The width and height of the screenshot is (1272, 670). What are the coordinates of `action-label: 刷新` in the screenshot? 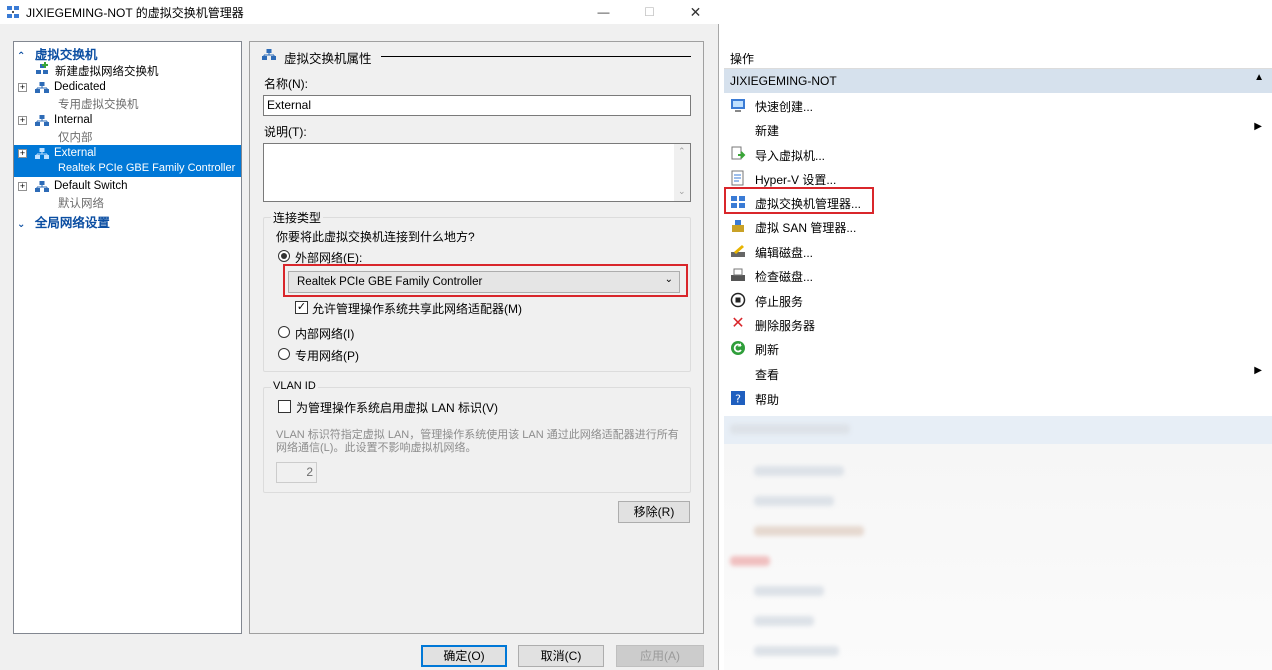 It's located at (767, 350).